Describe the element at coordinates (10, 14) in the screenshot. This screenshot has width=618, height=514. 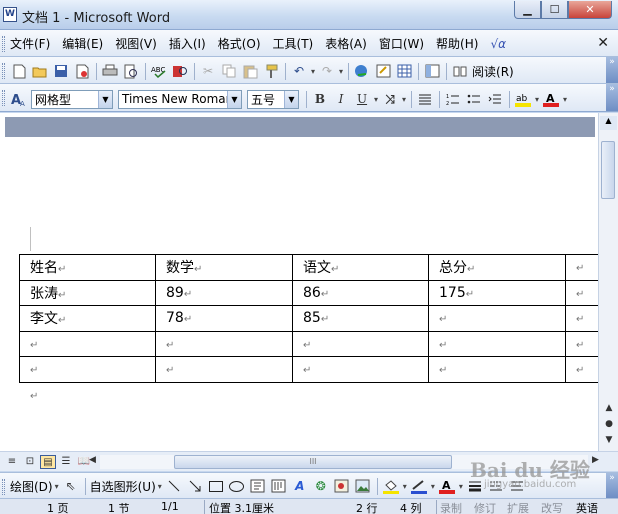
I see `word-doc-icon: W` at that location.